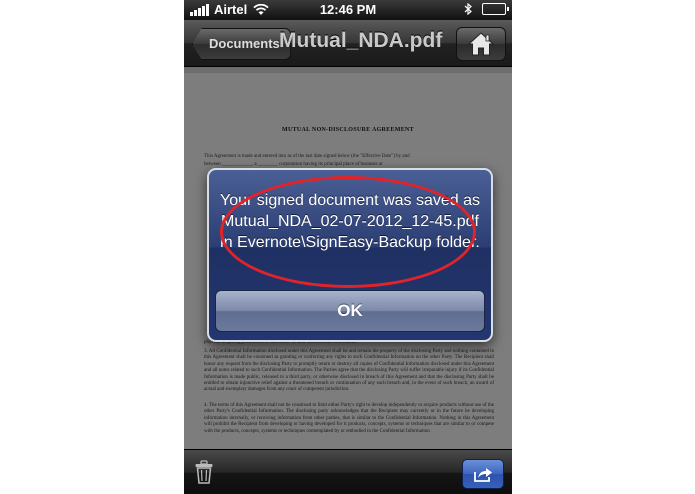  Describe the element at coordinates (350, 311) in the screenshot. I see `ok-button: OK` at that location.